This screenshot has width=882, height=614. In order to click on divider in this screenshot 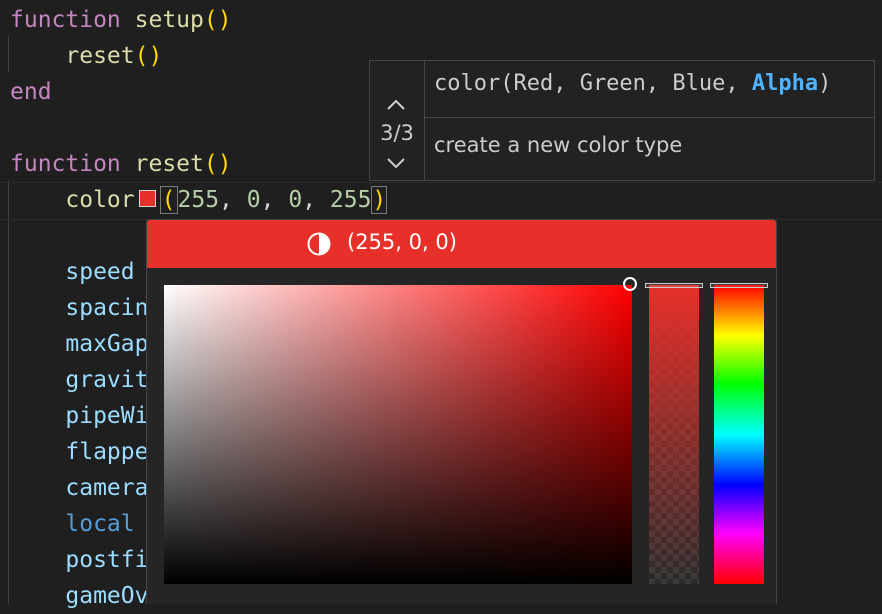, I will do `click(649, 117)`.